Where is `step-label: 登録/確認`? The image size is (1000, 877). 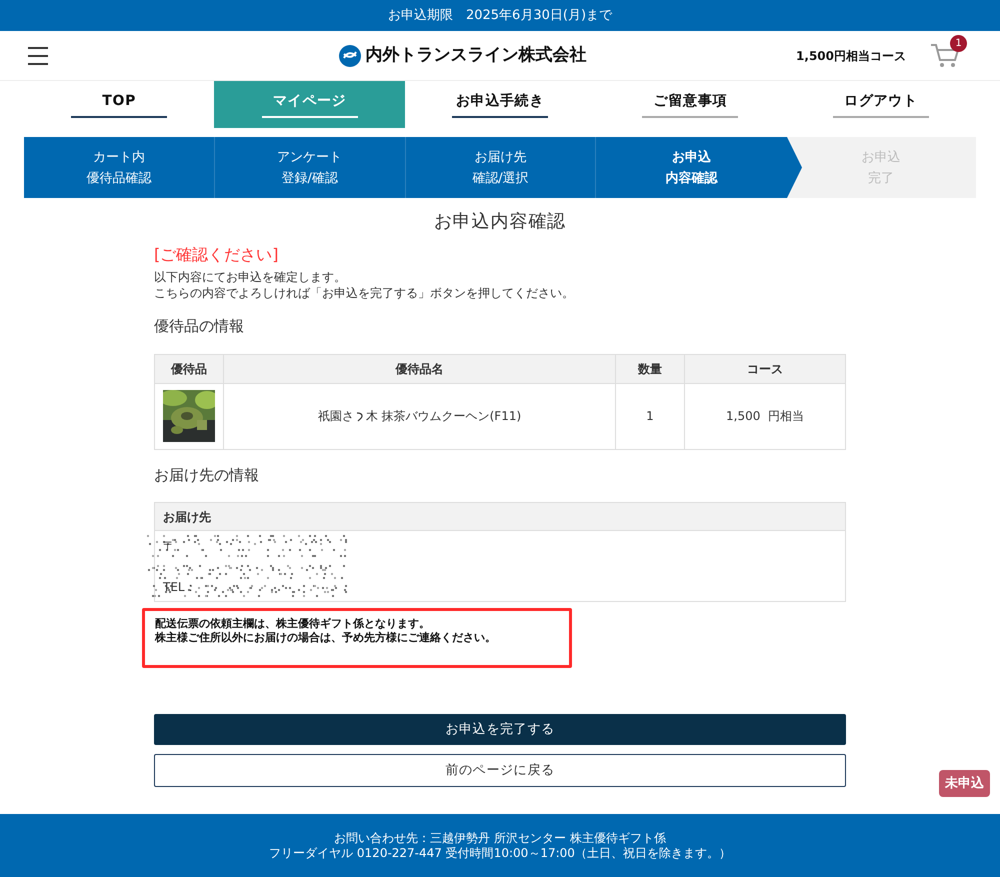 step-label: 登録/確認 is located at coordinates (310, 179).